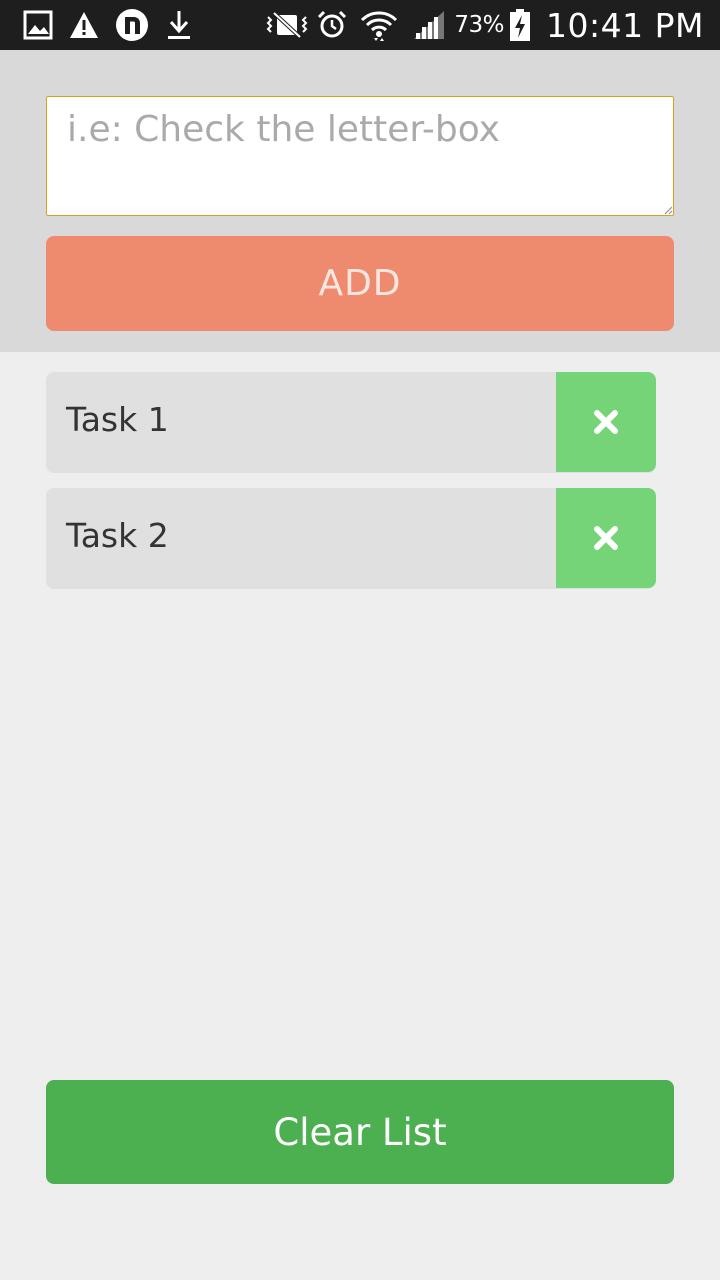  What do you see at coordinates (117, 535) in the screenshot?
I see `task-label: Task 2` at bounding box center [117, 535].